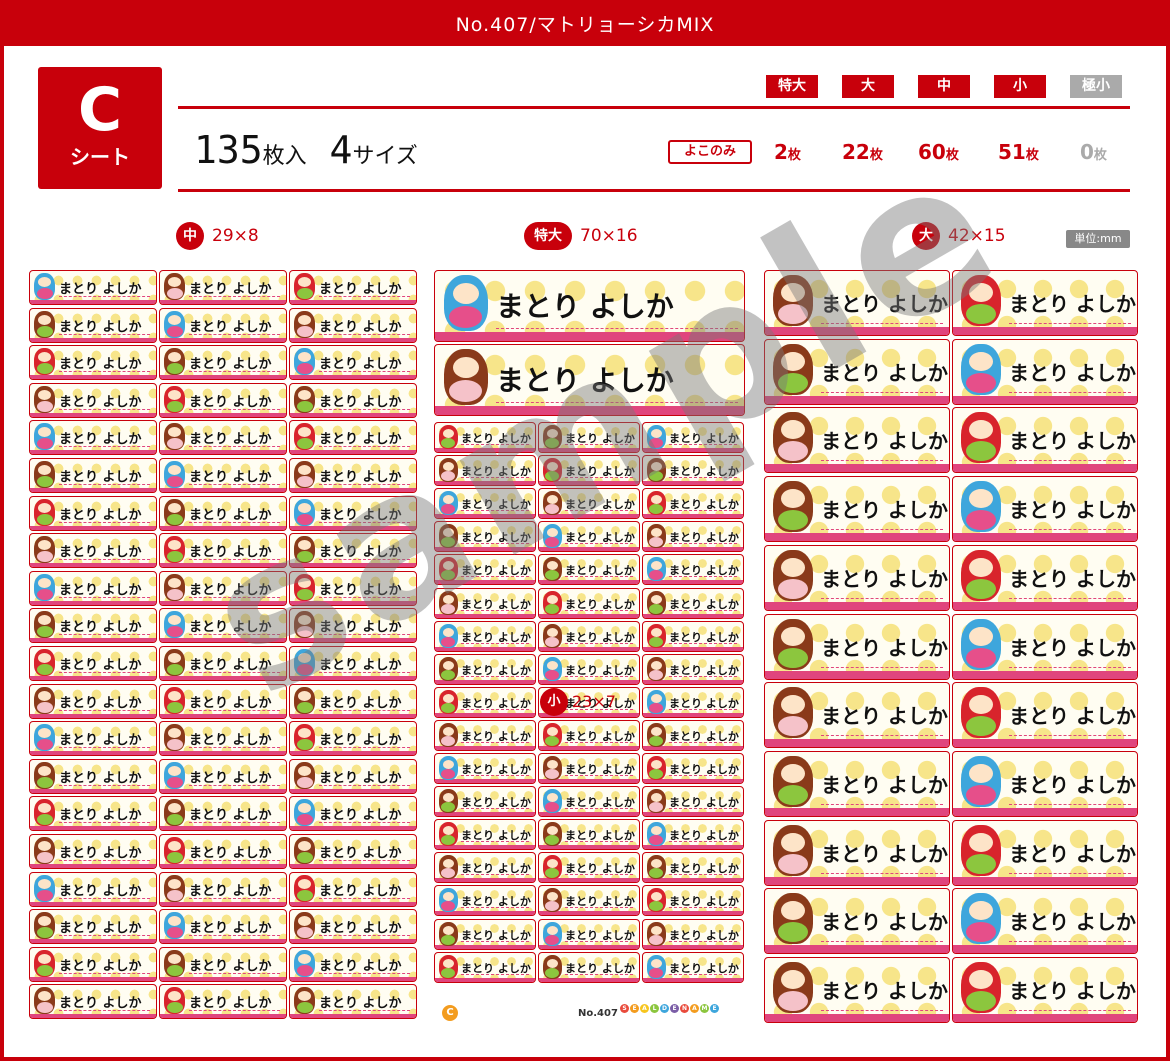 This screenshot has width=1170, height=1061. What do you see at coordinates (450, 1013) in the screenshot?
I see `footer-sheet-mark: C` at bounding box center [450, 1013].